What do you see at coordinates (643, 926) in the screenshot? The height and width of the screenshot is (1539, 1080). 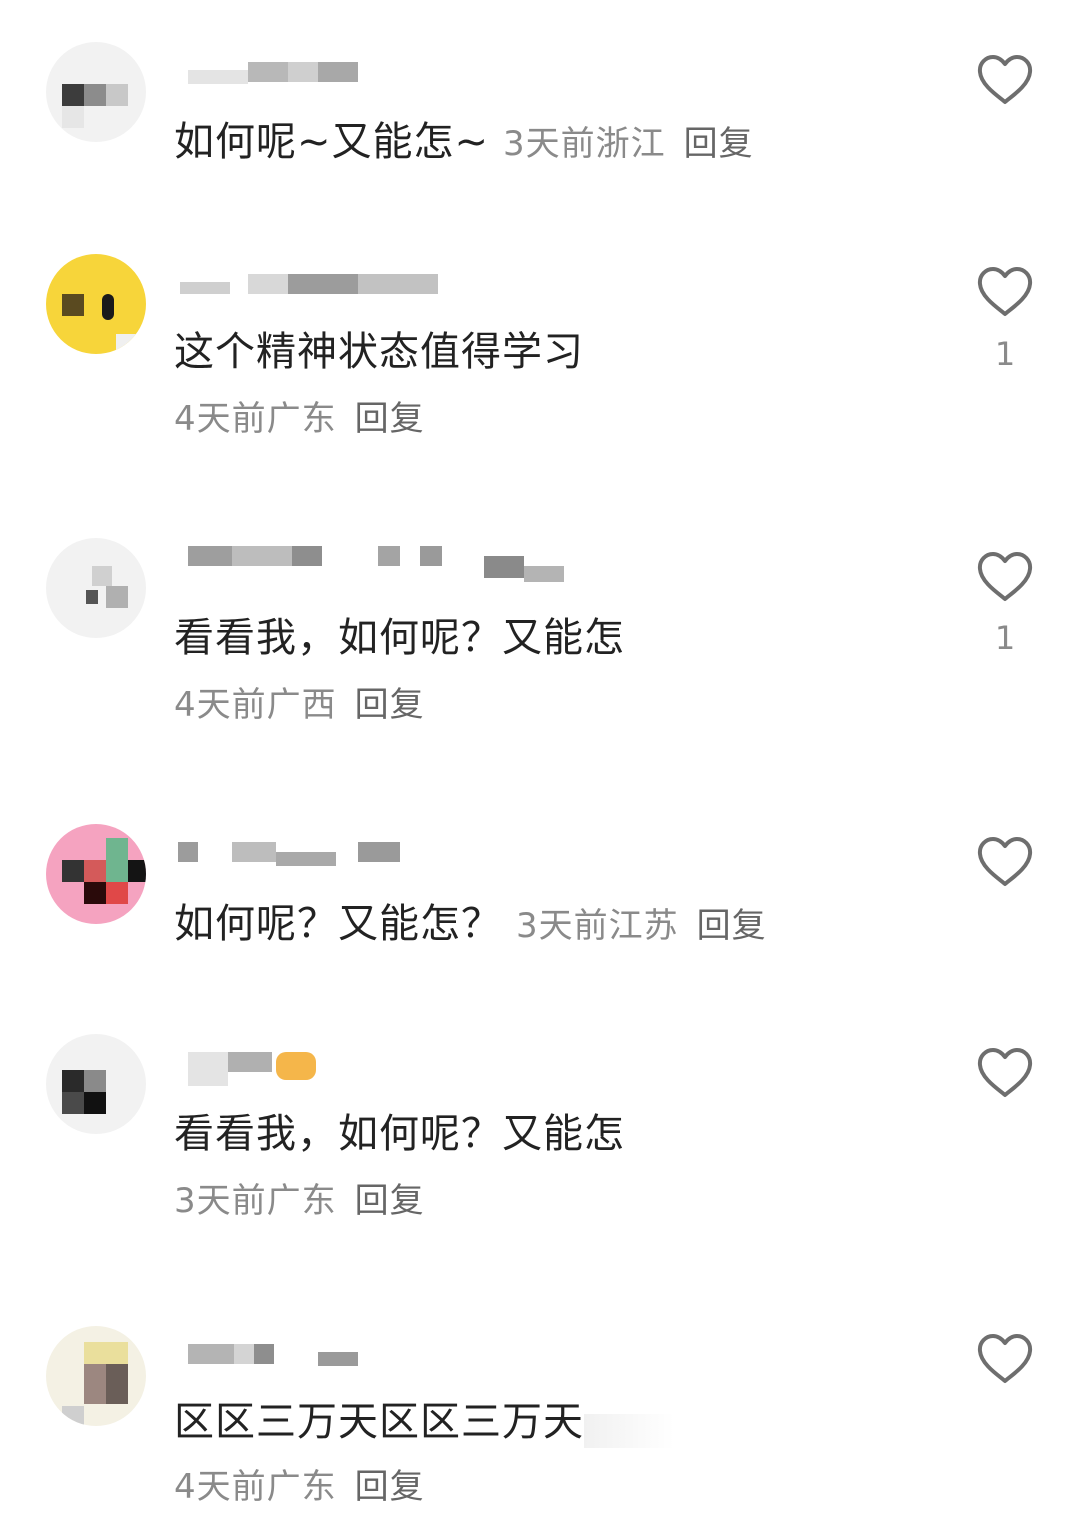 I see `comment-location: 江苏` at bounding box center [643, 926].